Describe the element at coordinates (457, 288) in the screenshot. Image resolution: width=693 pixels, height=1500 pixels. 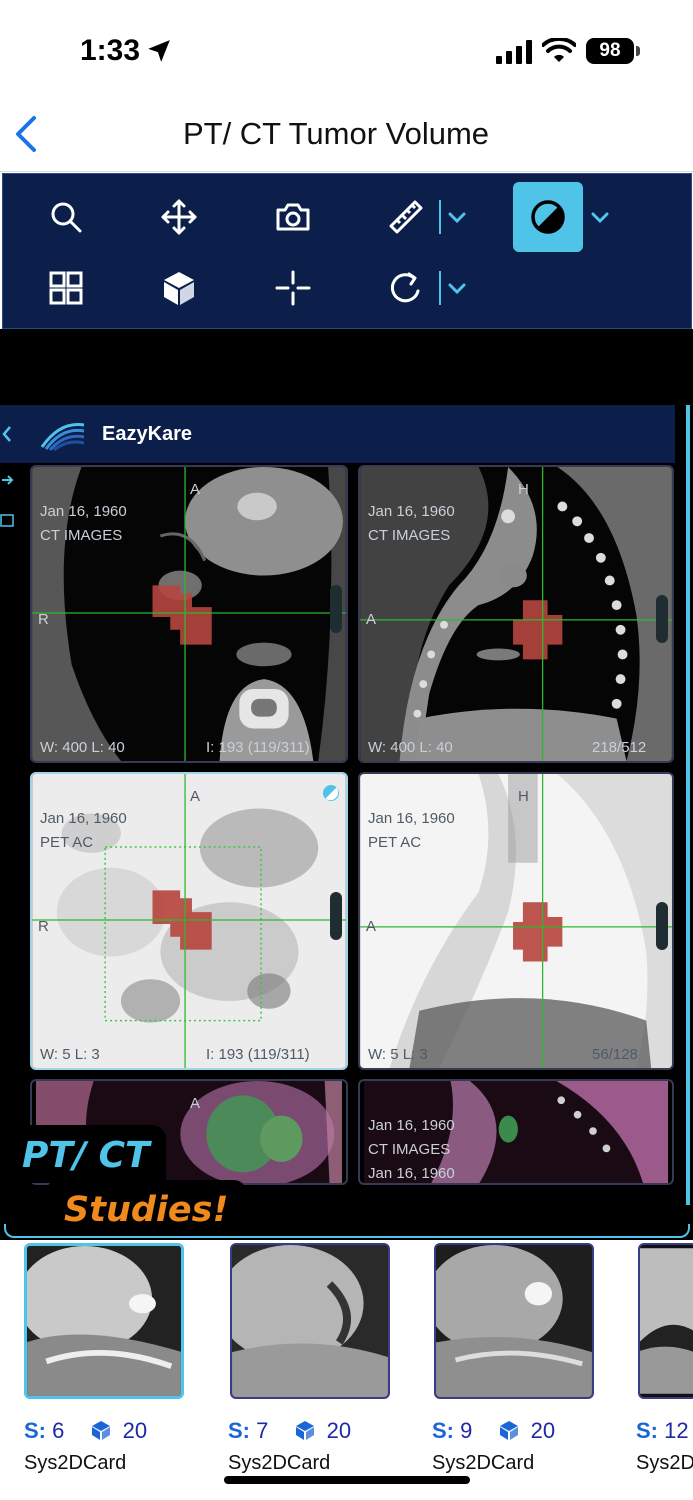
I see `rotate-chevron-down-icon` at that location.